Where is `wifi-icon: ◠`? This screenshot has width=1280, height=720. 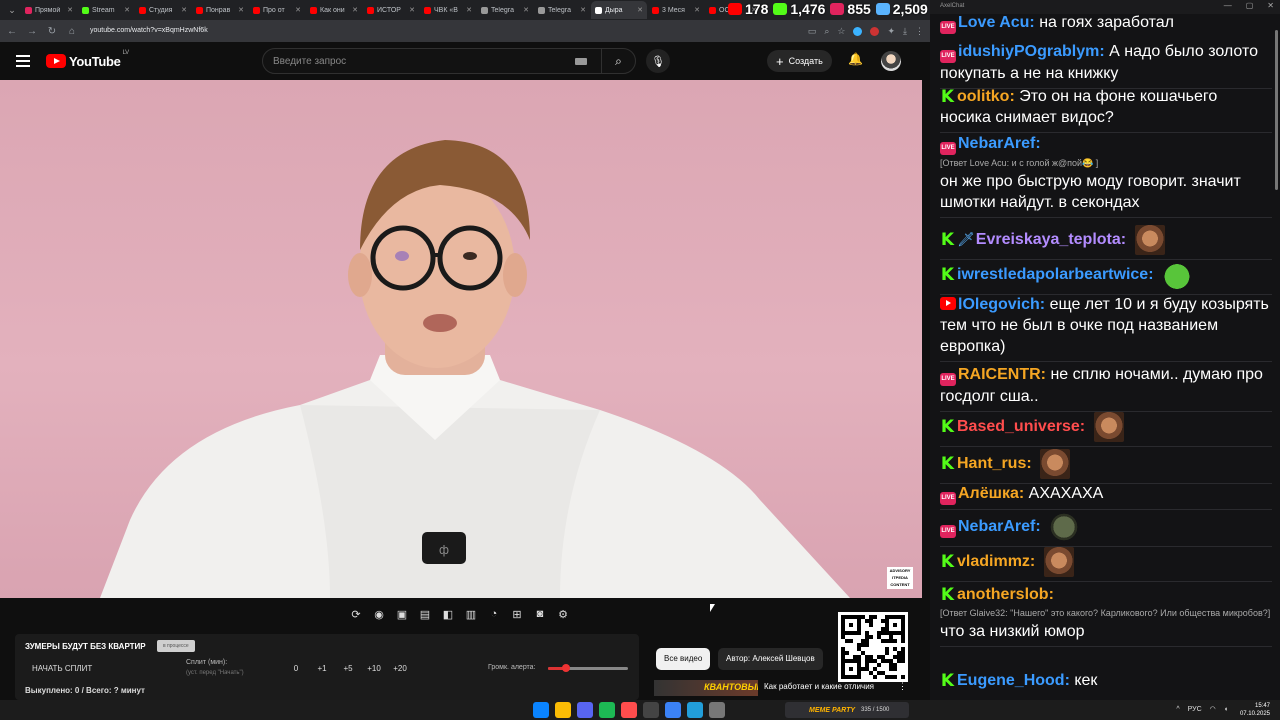
wifi-icon: ◠ is located at coordinates (1213, 709).